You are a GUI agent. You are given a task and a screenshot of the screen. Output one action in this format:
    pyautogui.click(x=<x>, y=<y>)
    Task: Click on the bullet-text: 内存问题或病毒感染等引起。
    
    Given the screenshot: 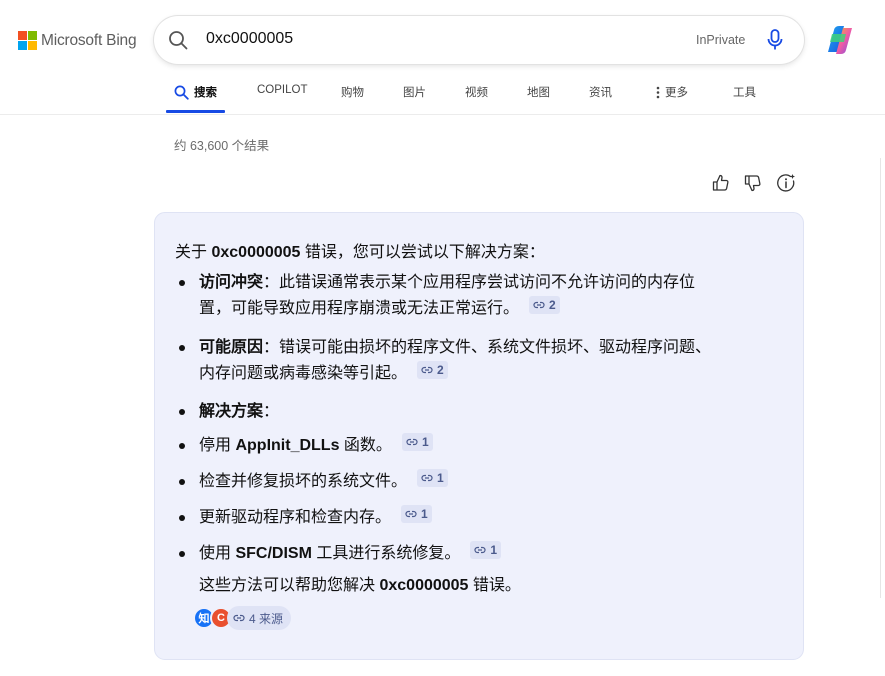 What is the action you would take?
    pyautogui.click(x=303, y=373)
    